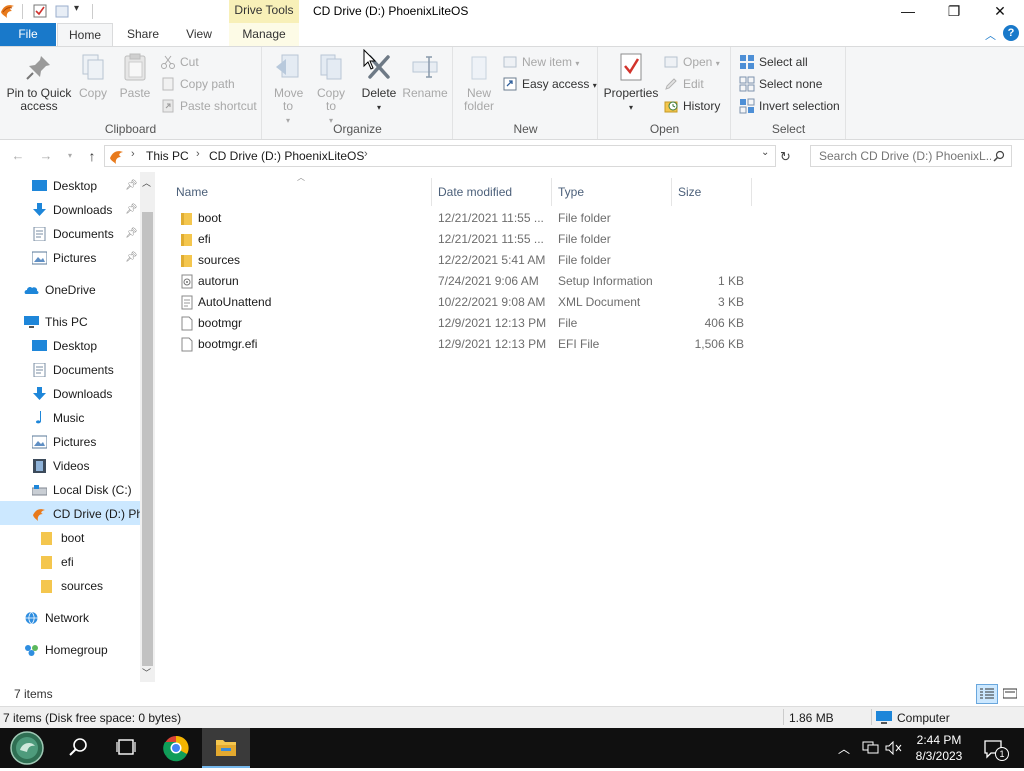 This screenshot has width=1024, height=771. Describe the element at coordinates (86, 418) in the screenshot. I see `nav-item-pc-music: Music` at that location.